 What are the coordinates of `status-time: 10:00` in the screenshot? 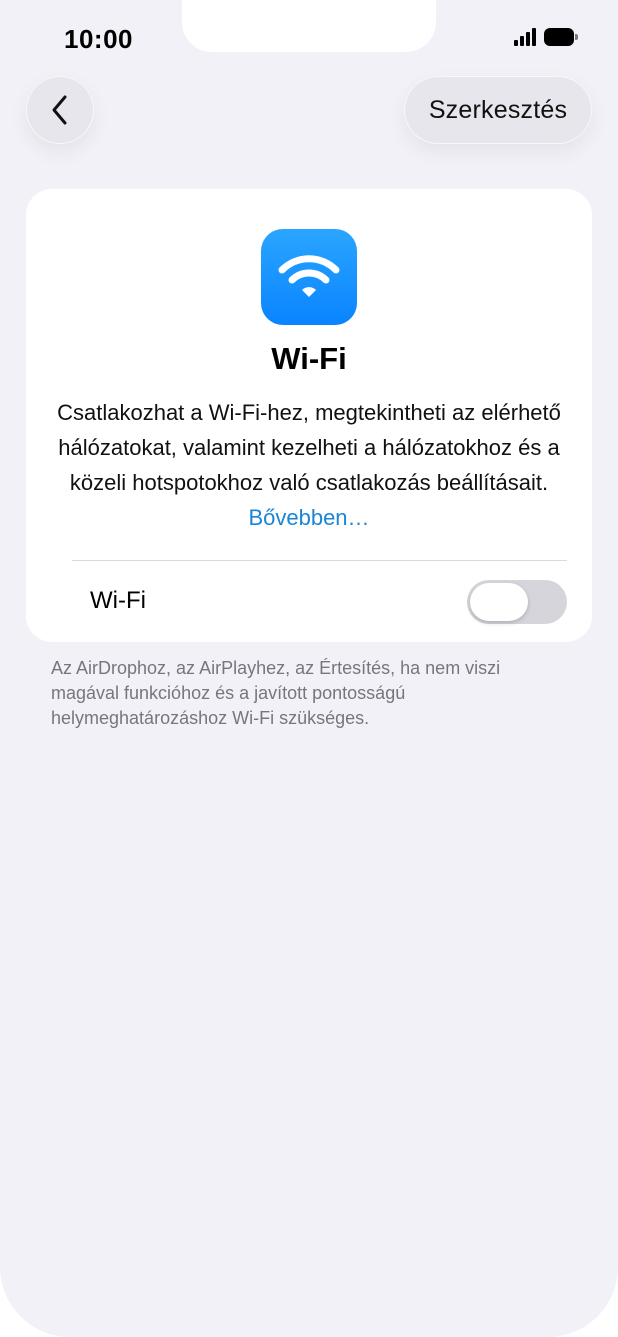 It's located at (98, 39).